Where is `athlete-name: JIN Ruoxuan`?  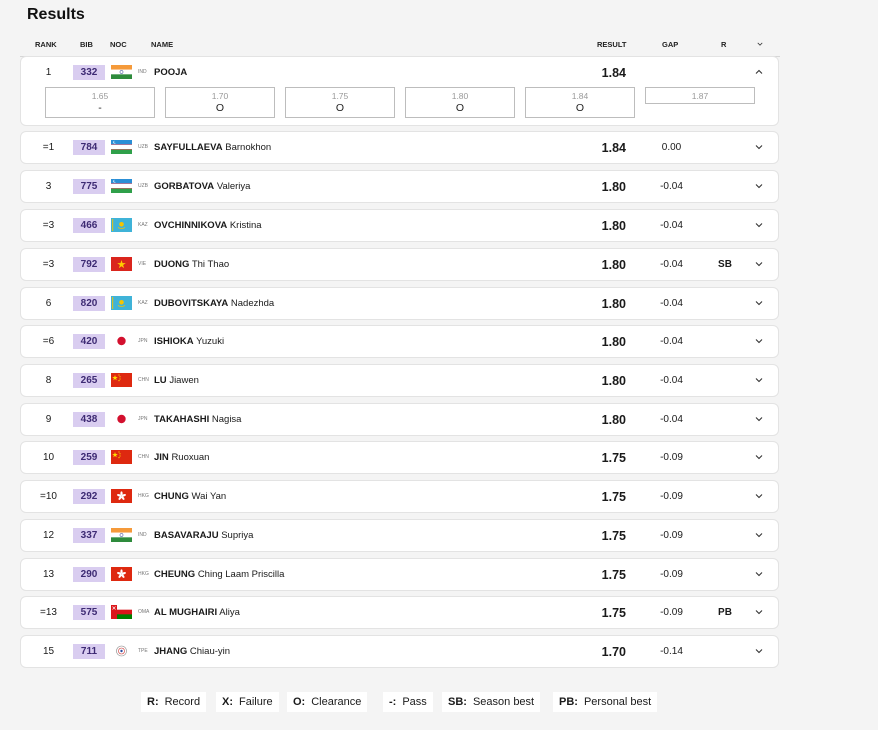 athlete-name: JIN Ruoxuan is located at coordinates (181, 457).